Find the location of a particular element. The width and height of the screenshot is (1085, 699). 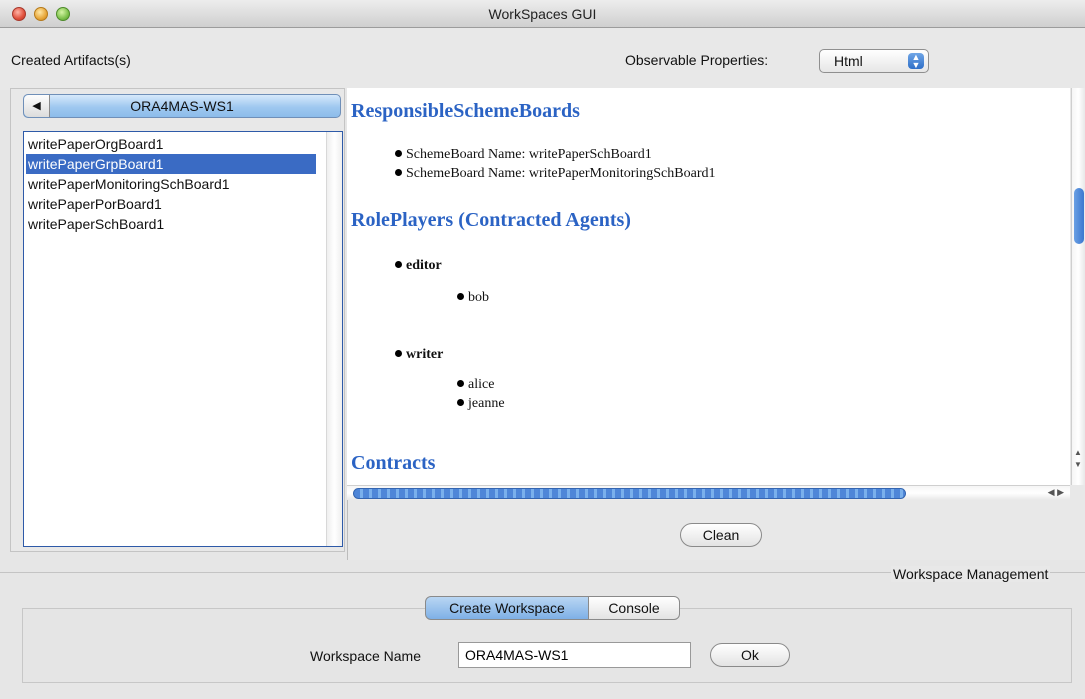

observable-properties-value: Html is located at coordinates (848, 61).